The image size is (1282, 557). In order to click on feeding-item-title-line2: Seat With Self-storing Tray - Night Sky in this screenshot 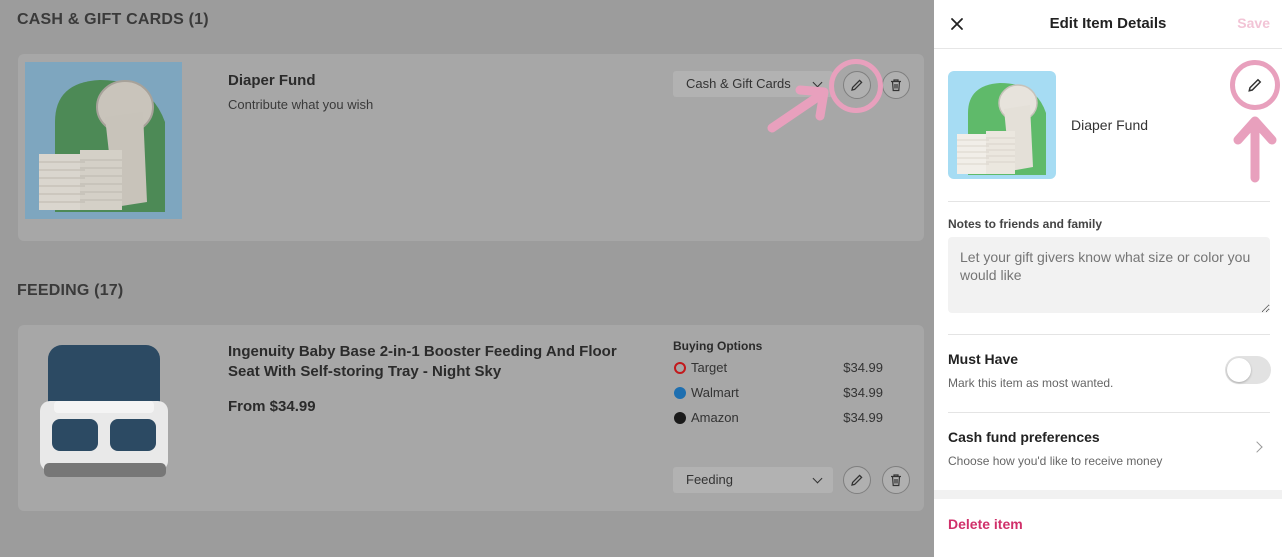, I will do `click(364, 372)`.